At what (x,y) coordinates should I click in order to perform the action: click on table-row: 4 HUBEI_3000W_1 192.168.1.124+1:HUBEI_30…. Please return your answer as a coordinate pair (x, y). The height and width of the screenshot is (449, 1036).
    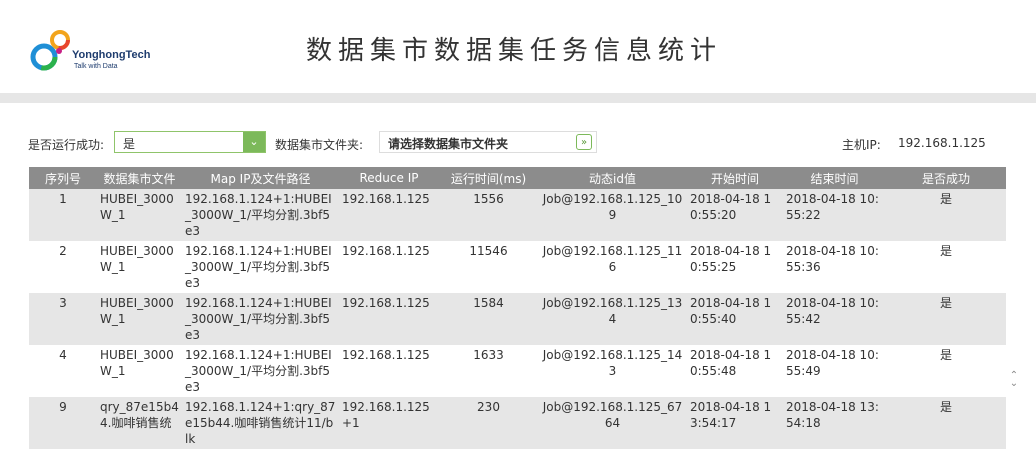
    Looking at the image, I should click on (517, 371).